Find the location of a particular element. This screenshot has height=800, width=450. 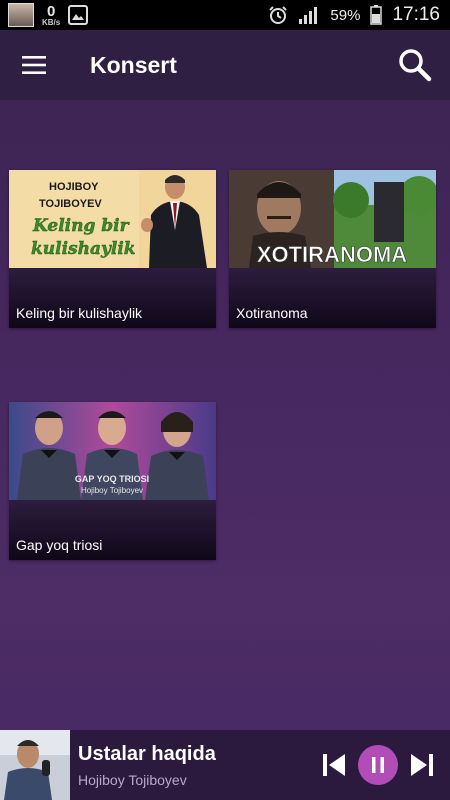

player-controls is located at coordinates (383, 765).